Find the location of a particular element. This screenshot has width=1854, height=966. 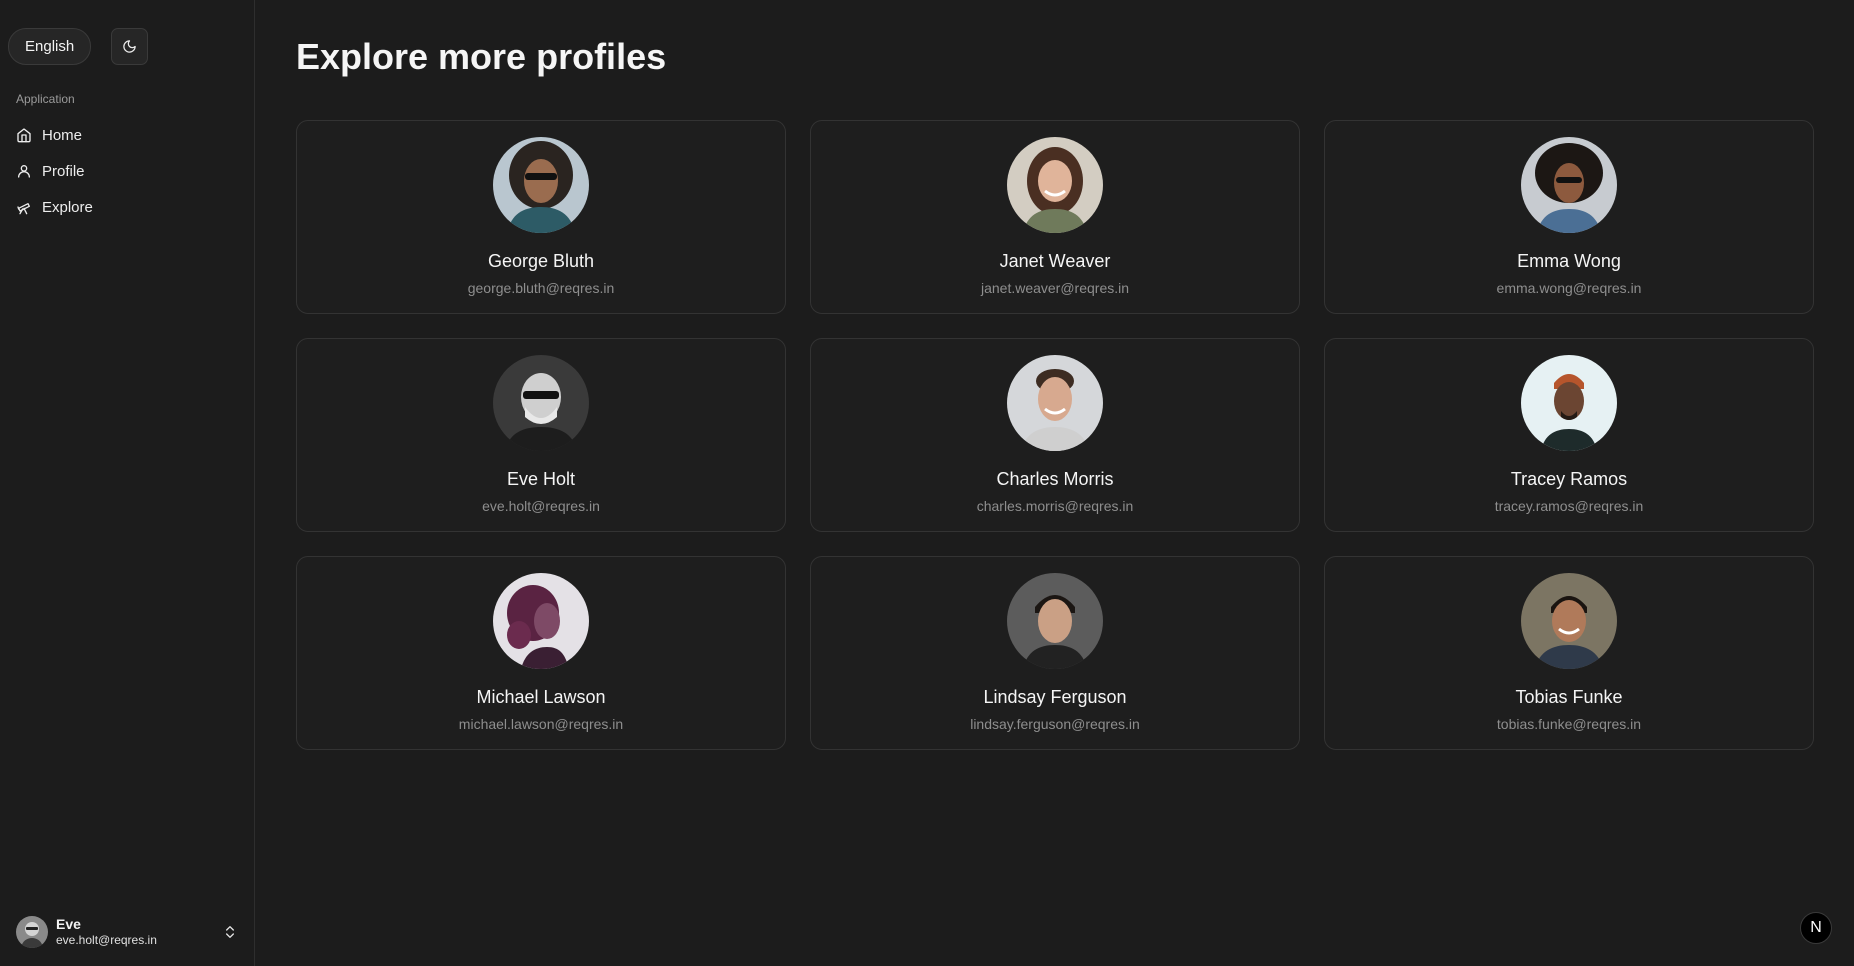

theme-toggle-button is located at coordinates (130, 46).